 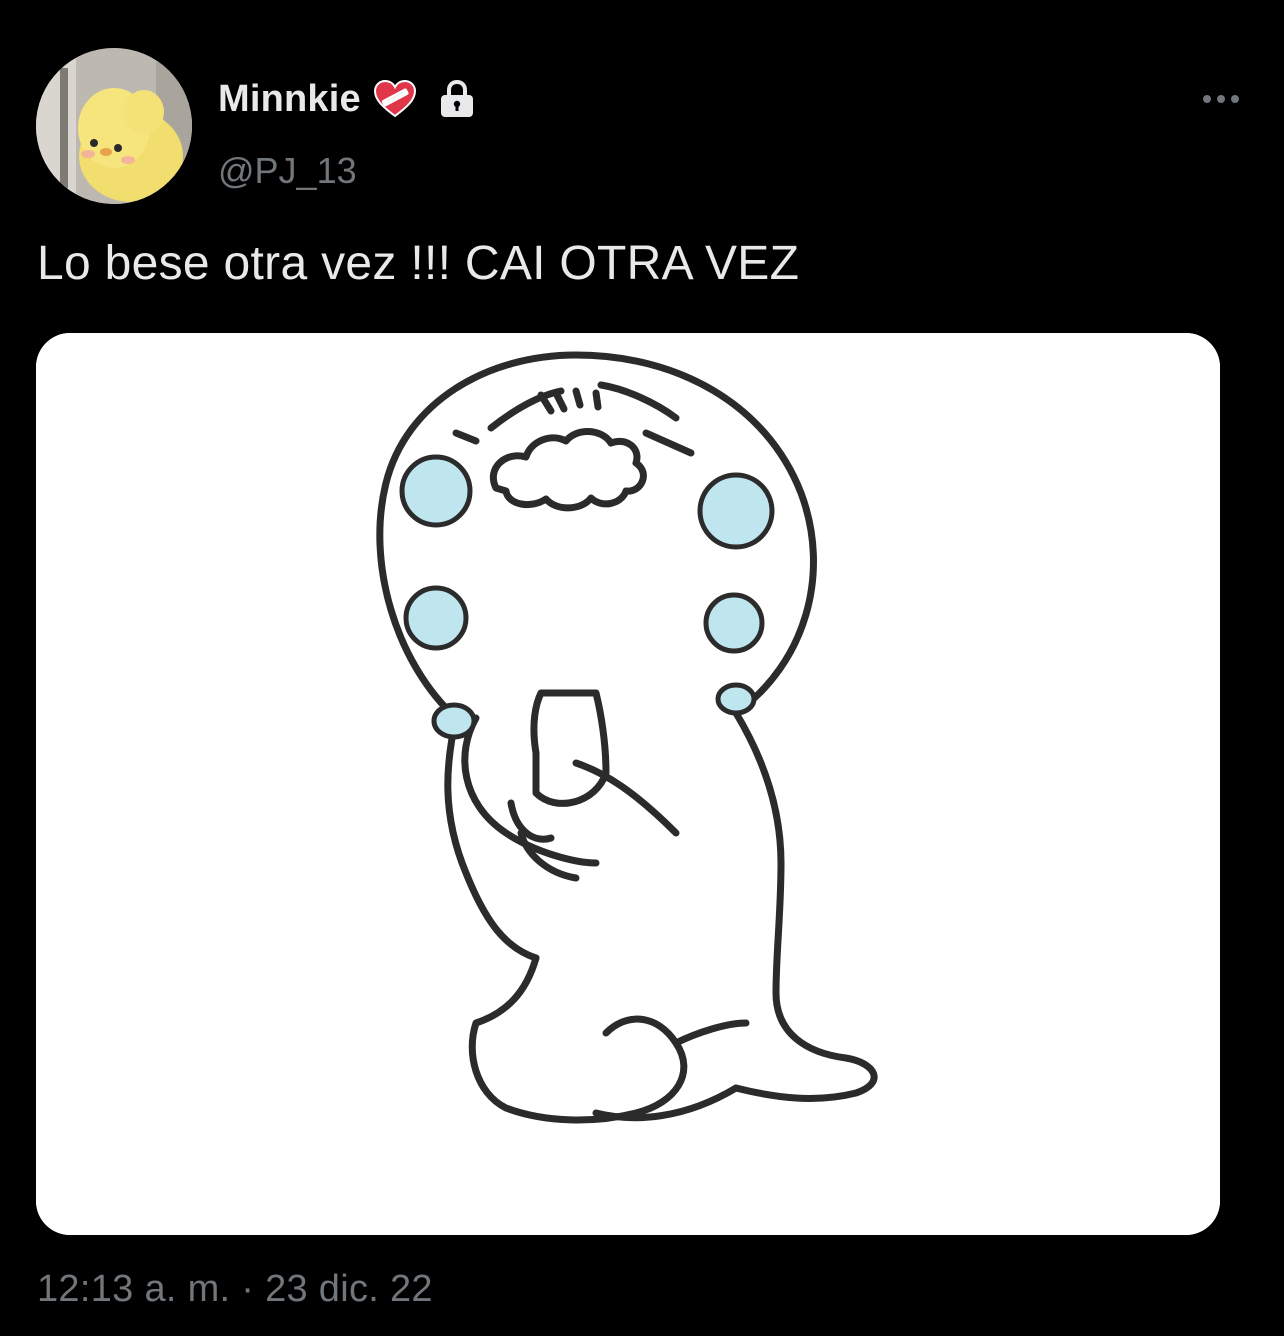 I want to click on more-options-icon, so click(x=1221, y=100).